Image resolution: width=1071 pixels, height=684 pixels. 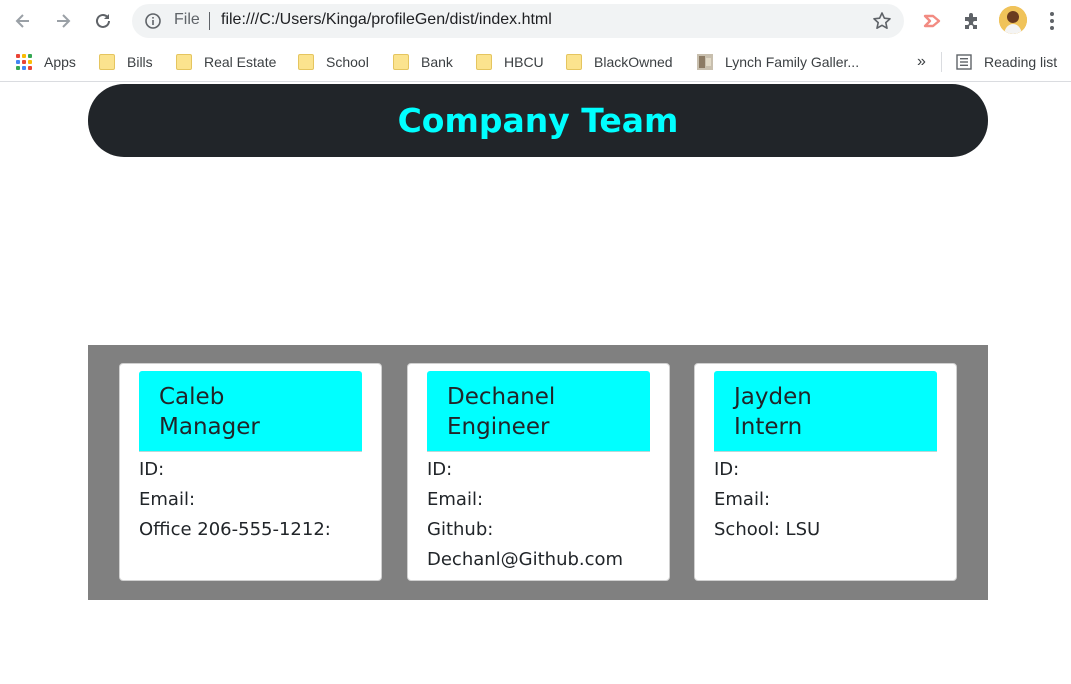 I want to click on employee-role: Engineer, so click(x=498, y=427).